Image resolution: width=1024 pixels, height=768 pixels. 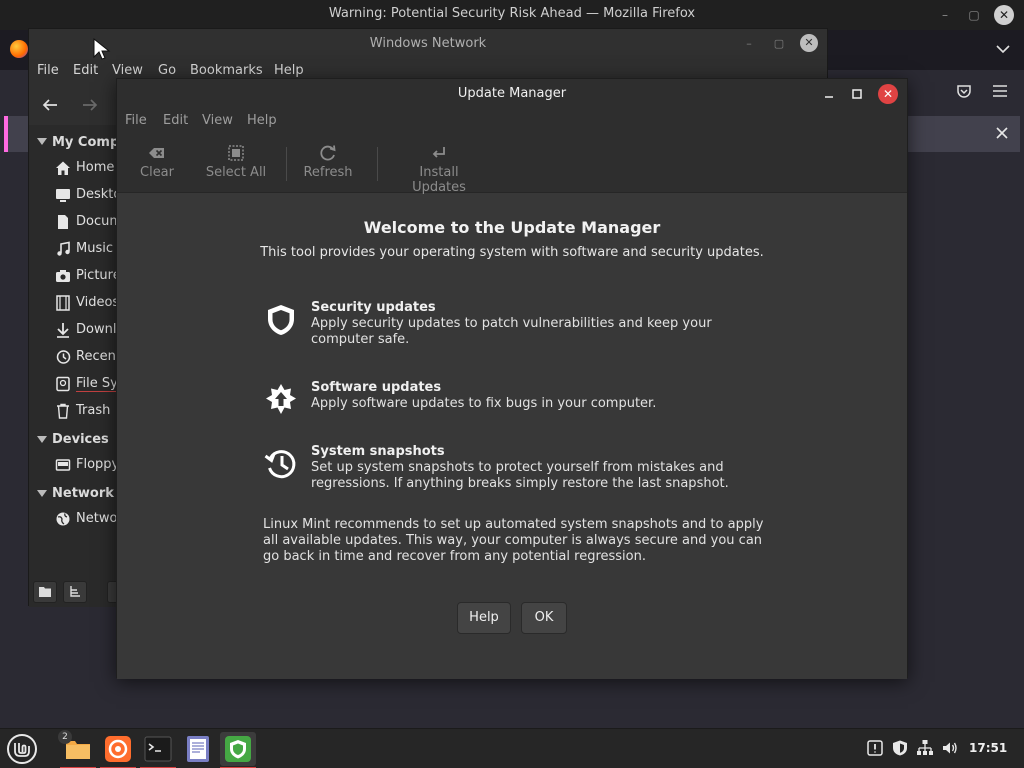 What do you see at coordinates (439, 180) in the screenshot?
I see `install-updates-label: Install Updates` at bounding box center [439, 180].